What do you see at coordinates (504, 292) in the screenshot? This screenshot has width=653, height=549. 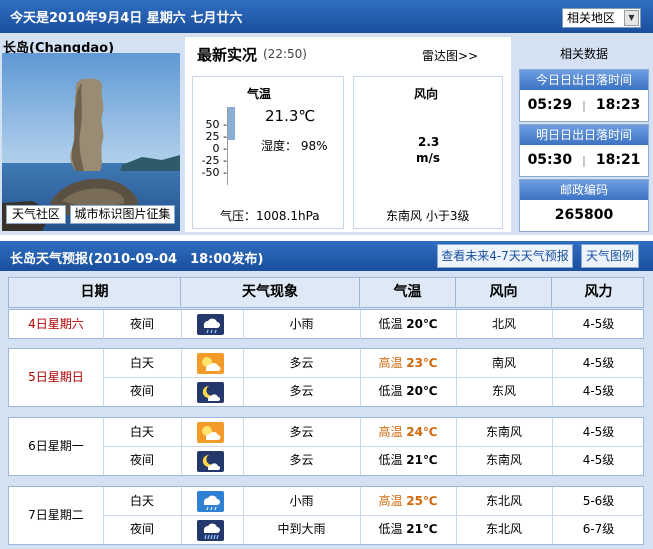 I see `header-wind-direction: 风向` at bounding box center [504, 292].